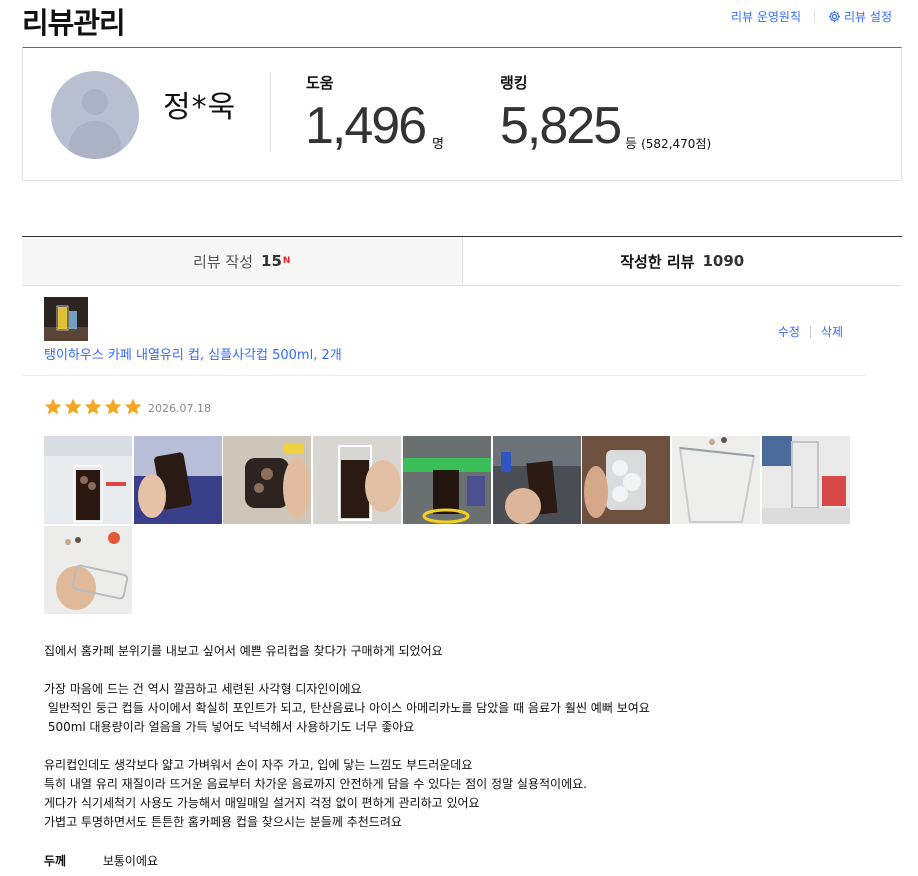 The image size is (918, 876). What do you see at coordinates (834, 16) in the screenshot?
I see `gear-icon` at bounding box center [834, 16].